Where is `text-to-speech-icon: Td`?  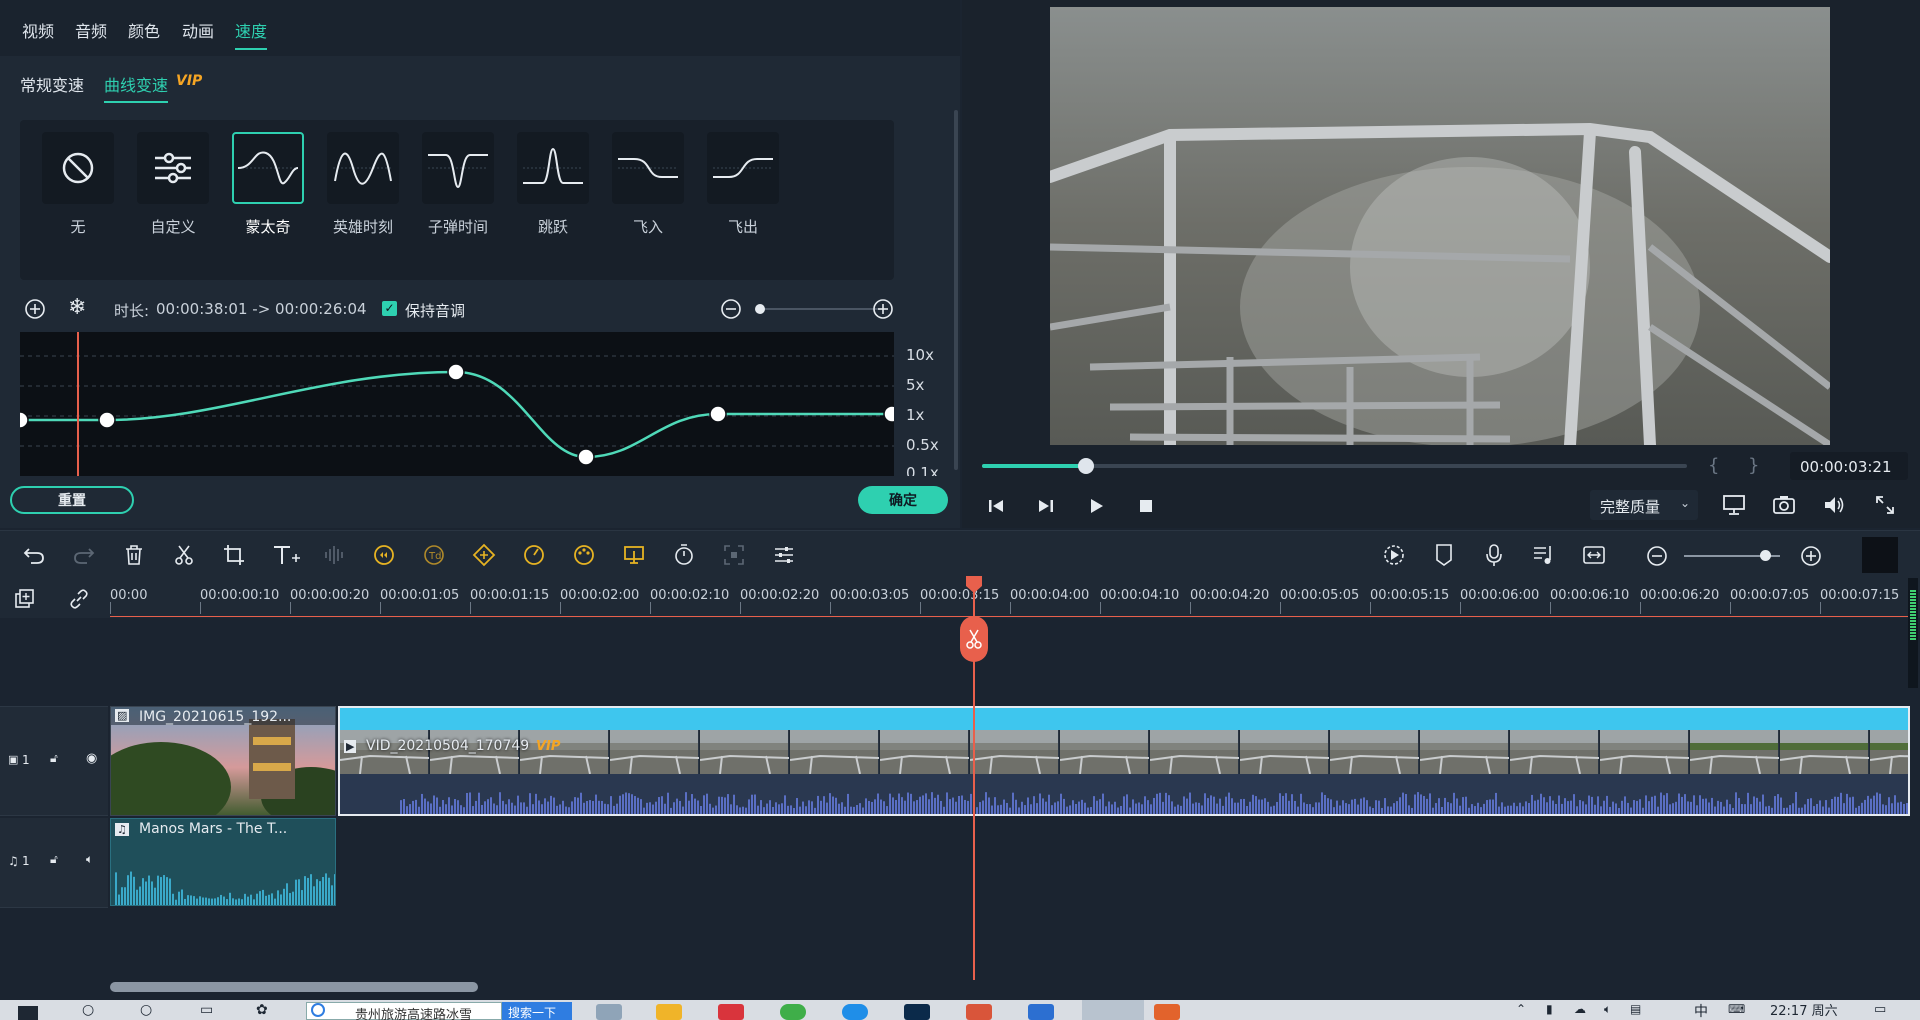
text-to-speech-icon: Td is located at coordinates (434, 555).